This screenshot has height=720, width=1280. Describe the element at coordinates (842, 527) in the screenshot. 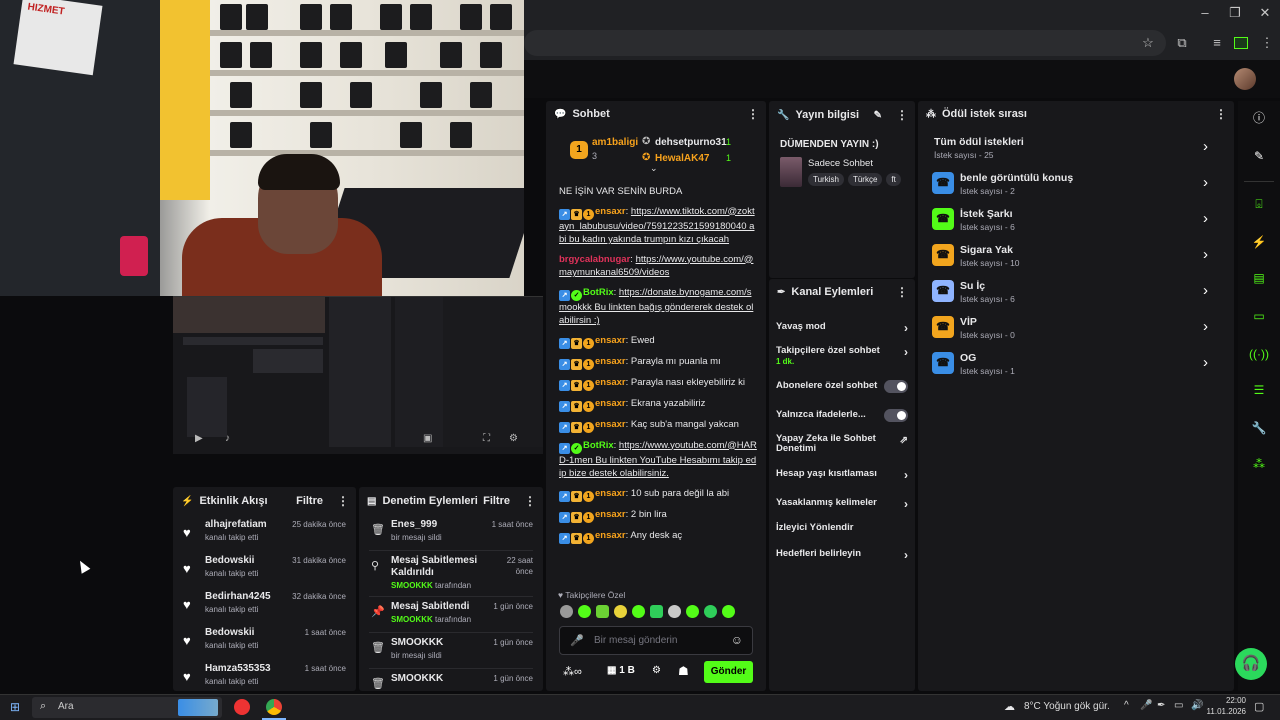

I see `redirect-action: İzleyici Yönlendir` at that location.